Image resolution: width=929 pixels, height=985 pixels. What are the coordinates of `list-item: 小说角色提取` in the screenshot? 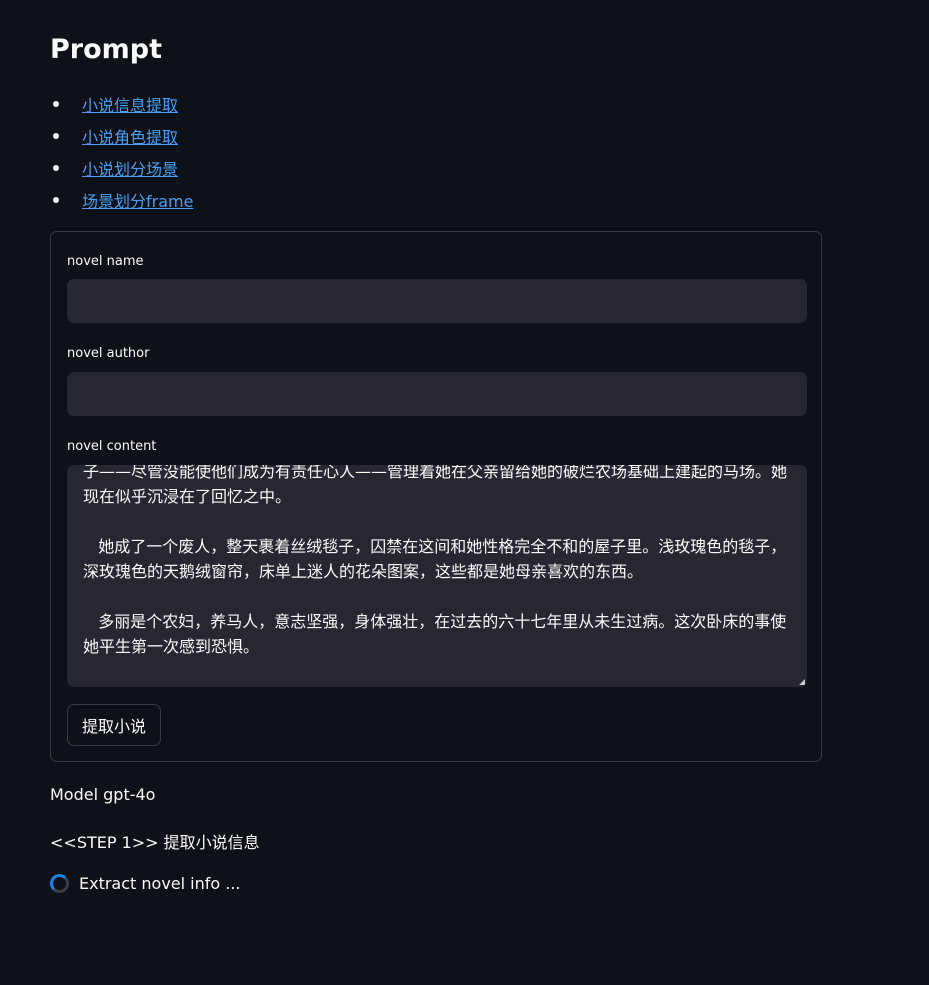 It's located at (121, 136).